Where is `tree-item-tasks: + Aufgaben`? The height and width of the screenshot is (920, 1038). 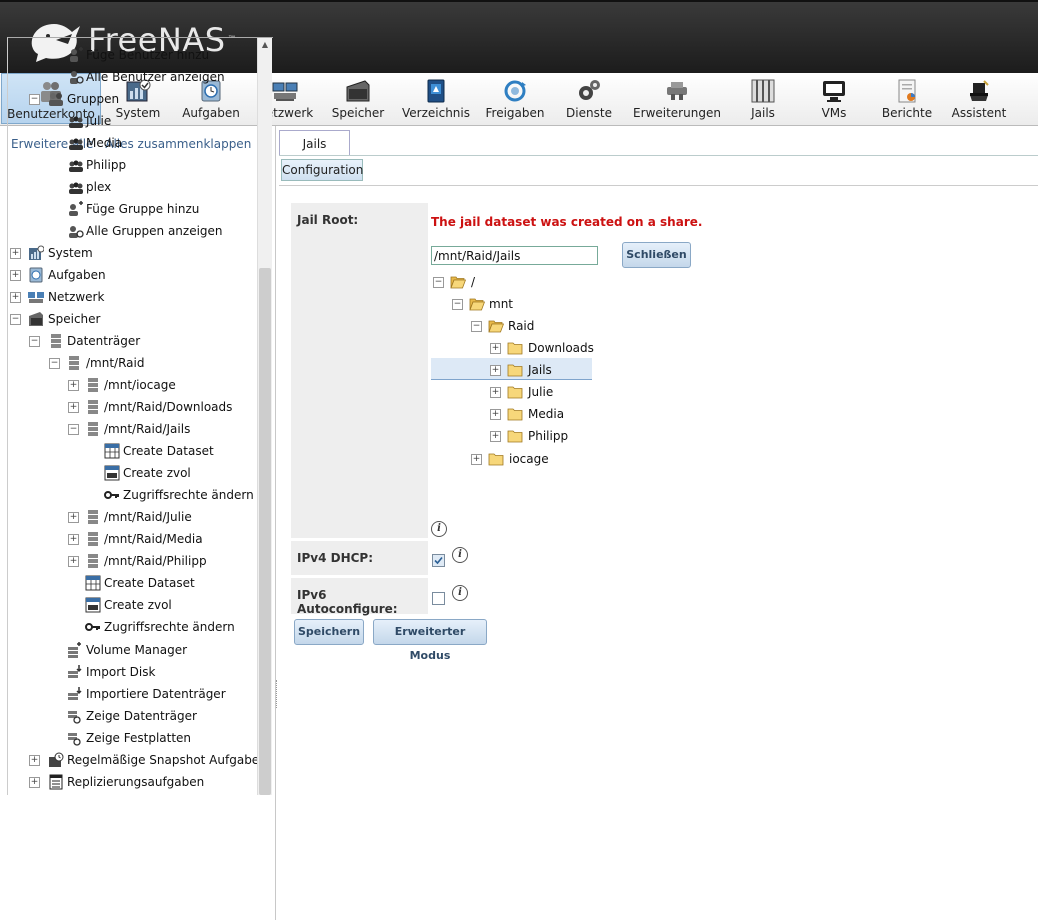
tree-item-tasks: + Aufgaben is located at coordinates (133, 275).